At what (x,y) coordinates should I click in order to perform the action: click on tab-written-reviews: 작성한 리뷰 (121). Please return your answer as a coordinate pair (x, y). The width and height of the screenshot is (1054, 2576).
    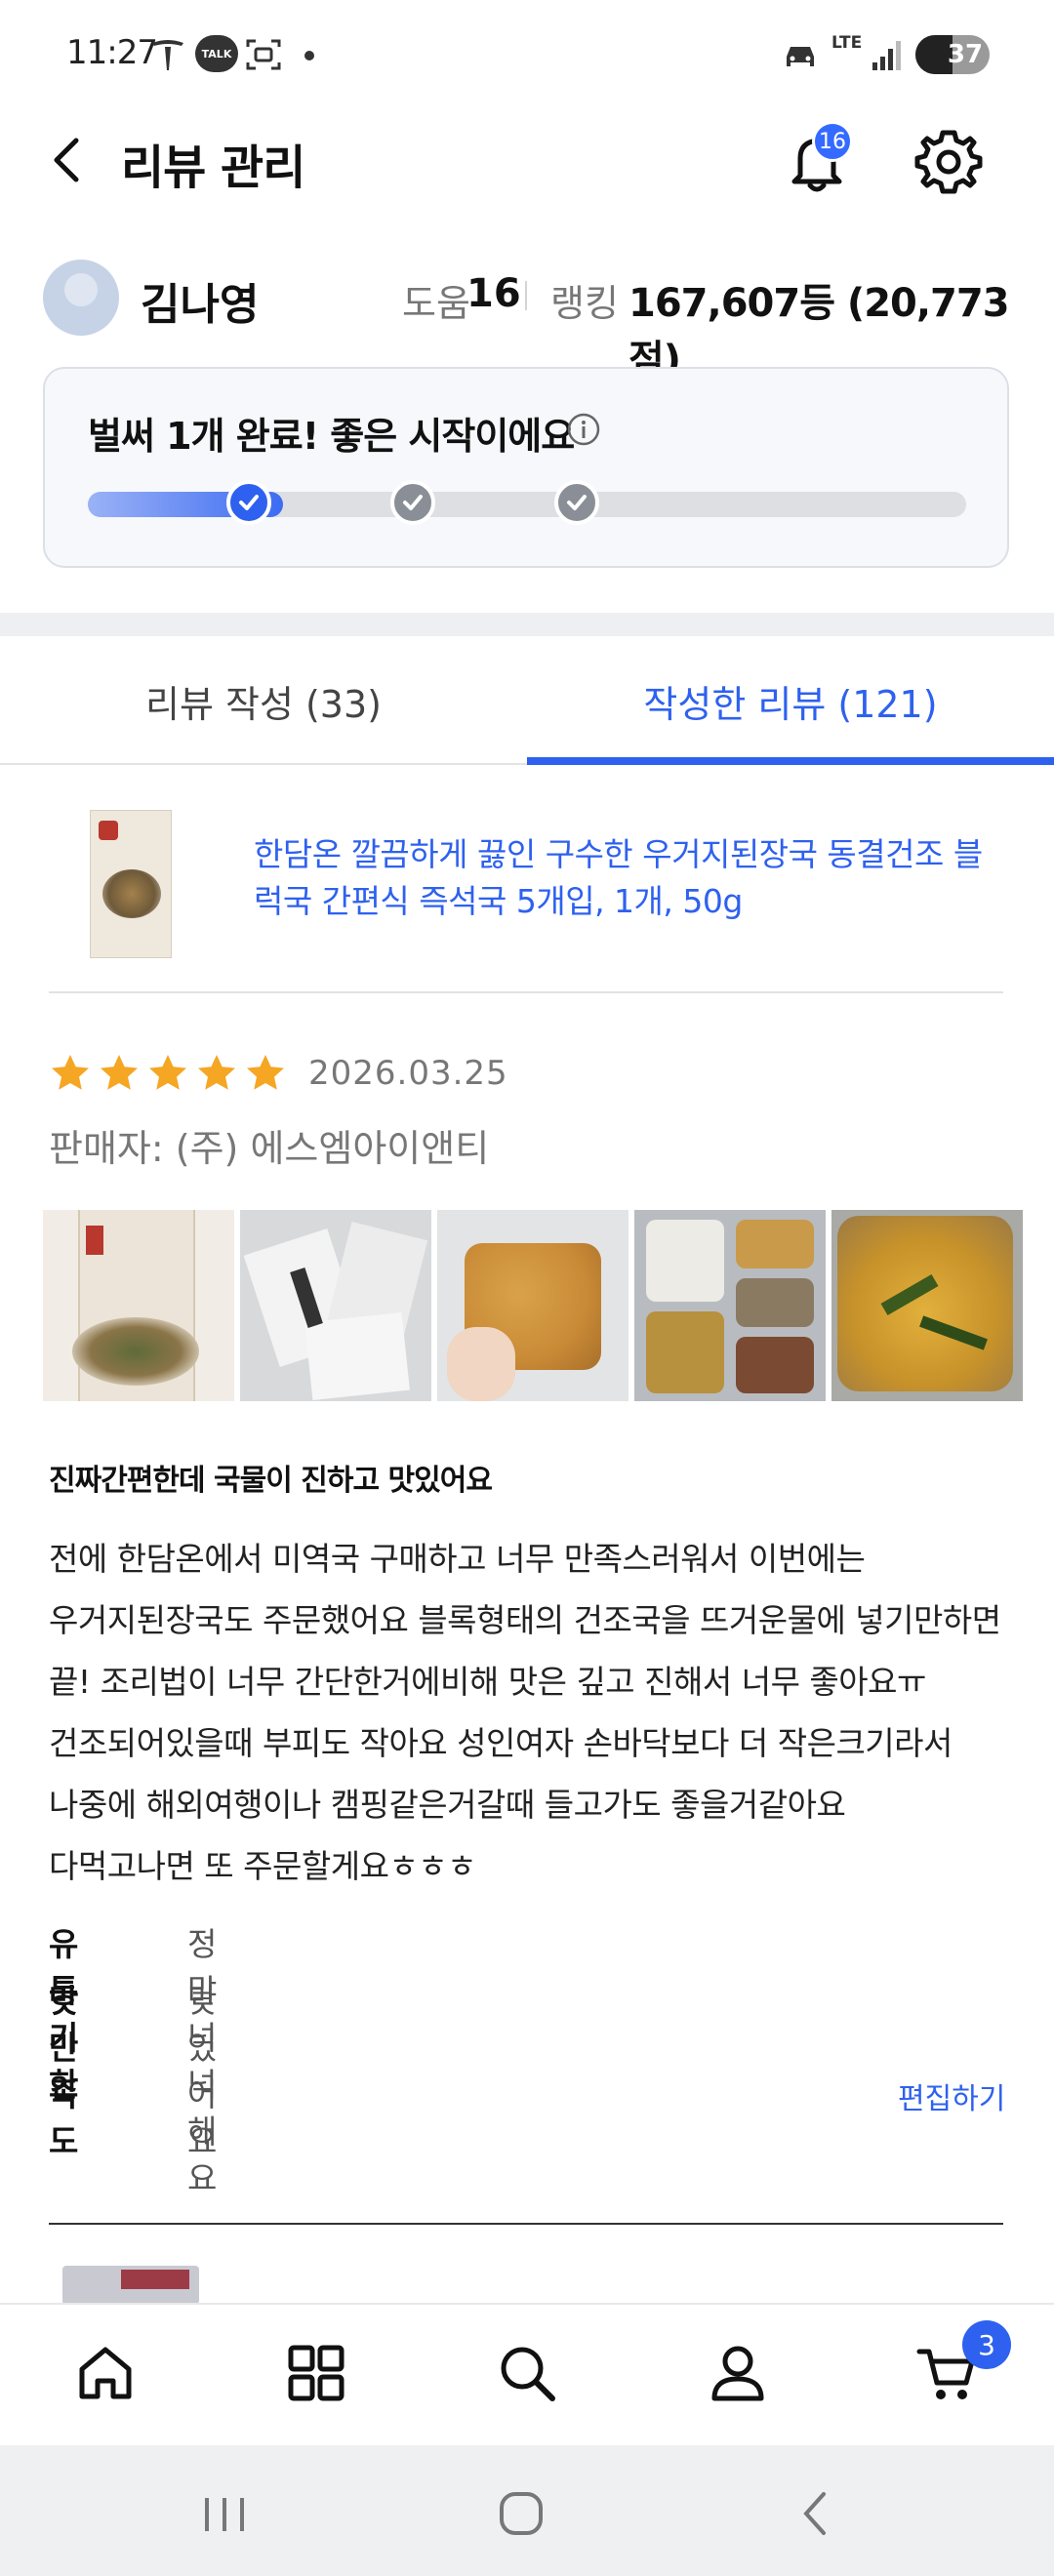
    Looking at the image, I should click on (790, 700).